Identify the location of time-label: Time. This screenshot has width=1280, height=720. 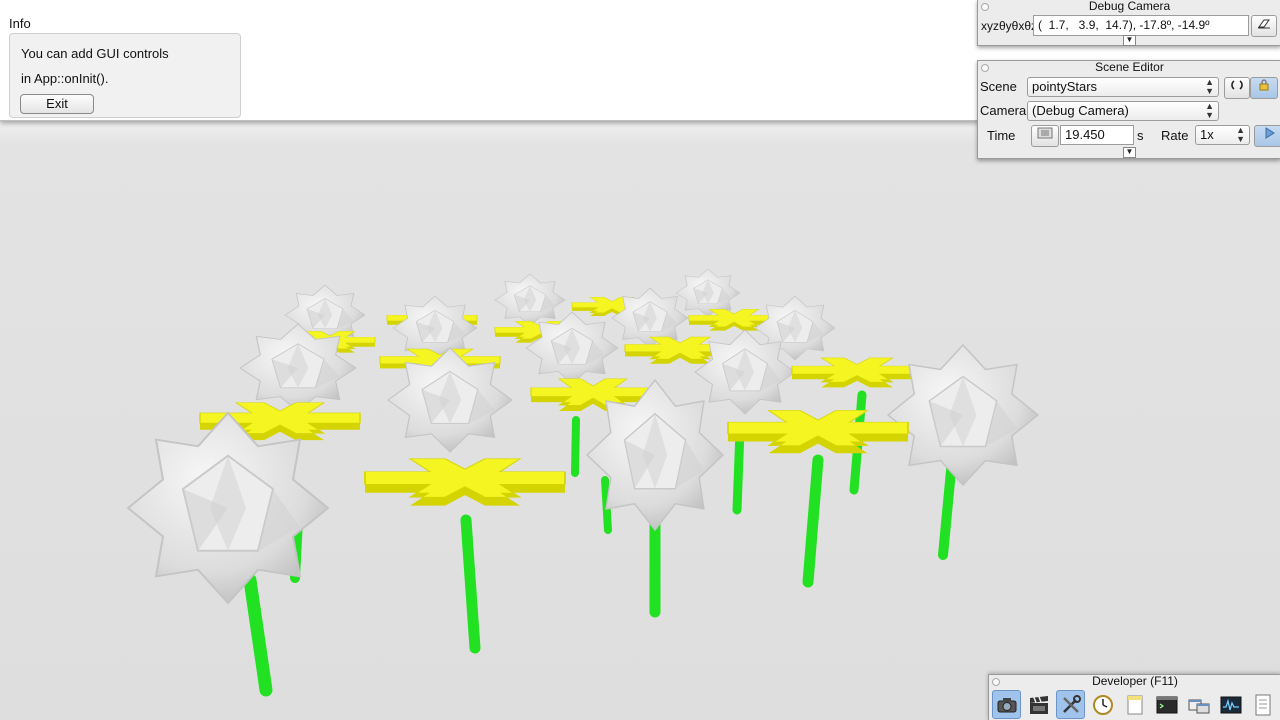
(1001, 135).